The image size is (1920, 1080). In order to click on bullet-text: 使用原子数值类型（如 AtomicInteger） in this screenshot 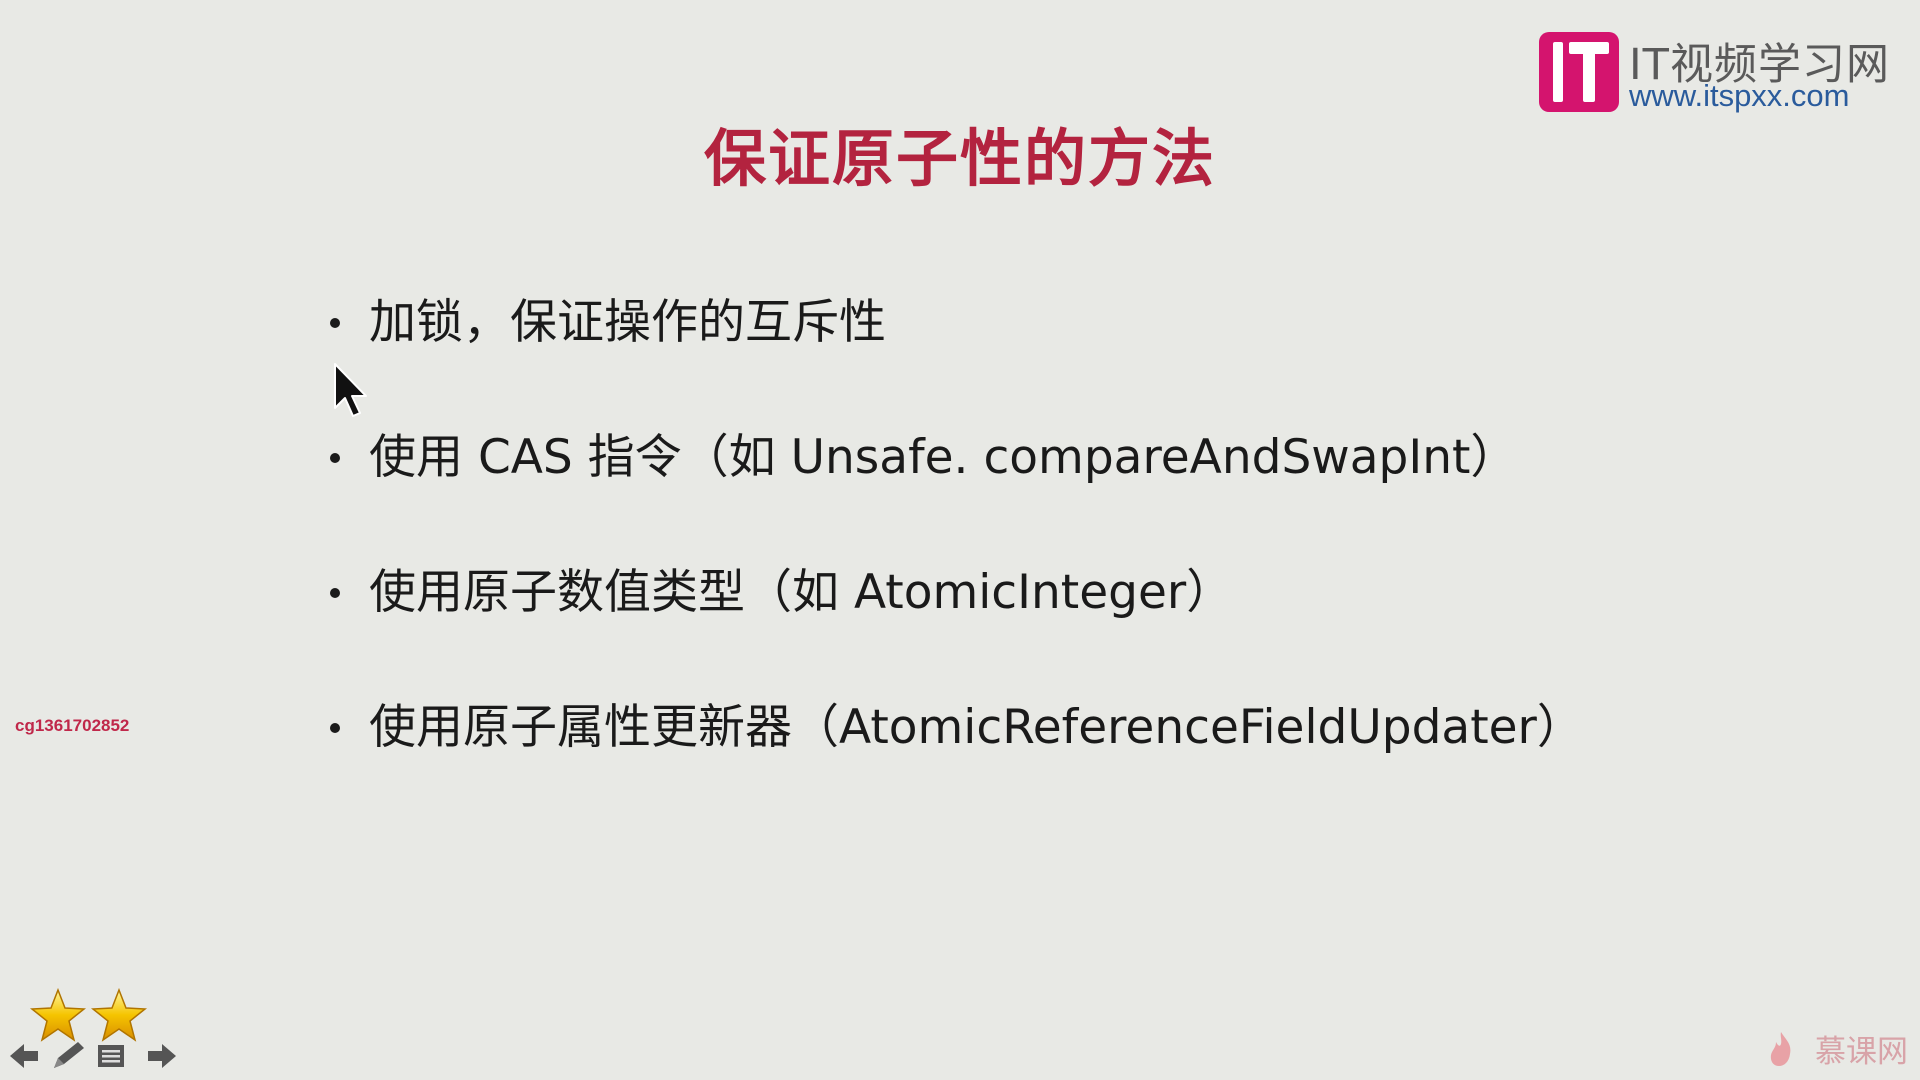, I will do `click(801, 592)`.